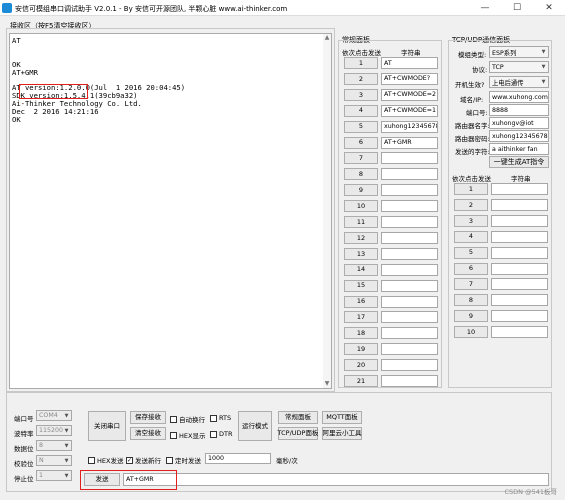 This screenshot has width=565, height=500. What do you see at coordinates (519, 110) in the screenshot?
I see `port-number-input: 8888` at bounding box center [519, 110].